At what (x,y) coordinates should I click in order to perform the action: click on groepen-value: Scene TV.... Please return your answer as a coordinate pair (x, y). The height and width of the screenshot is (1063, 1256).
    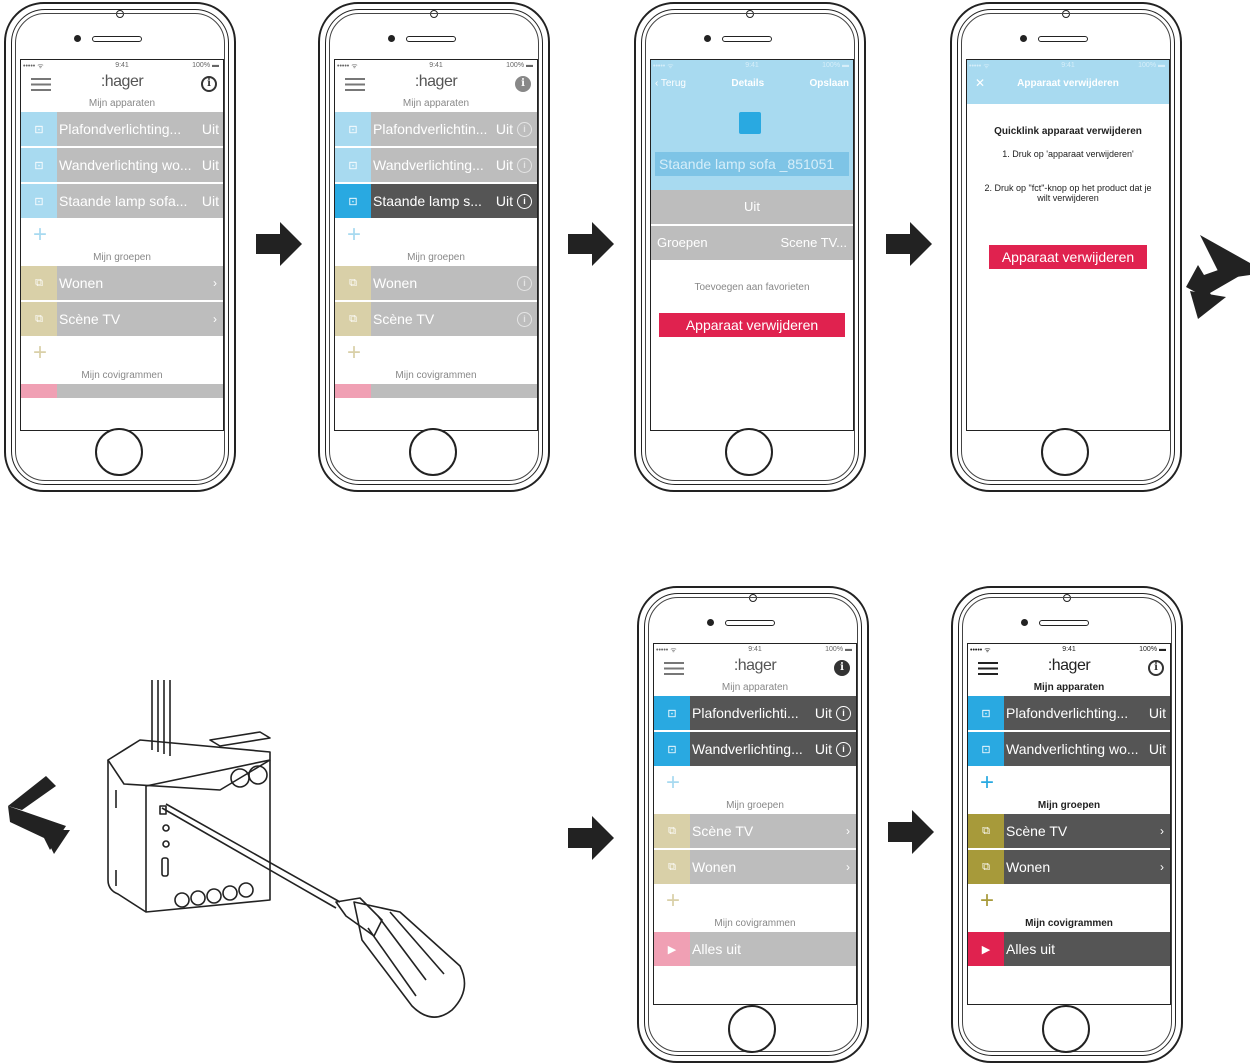
    Looking at the image, I should click on (814, 242).